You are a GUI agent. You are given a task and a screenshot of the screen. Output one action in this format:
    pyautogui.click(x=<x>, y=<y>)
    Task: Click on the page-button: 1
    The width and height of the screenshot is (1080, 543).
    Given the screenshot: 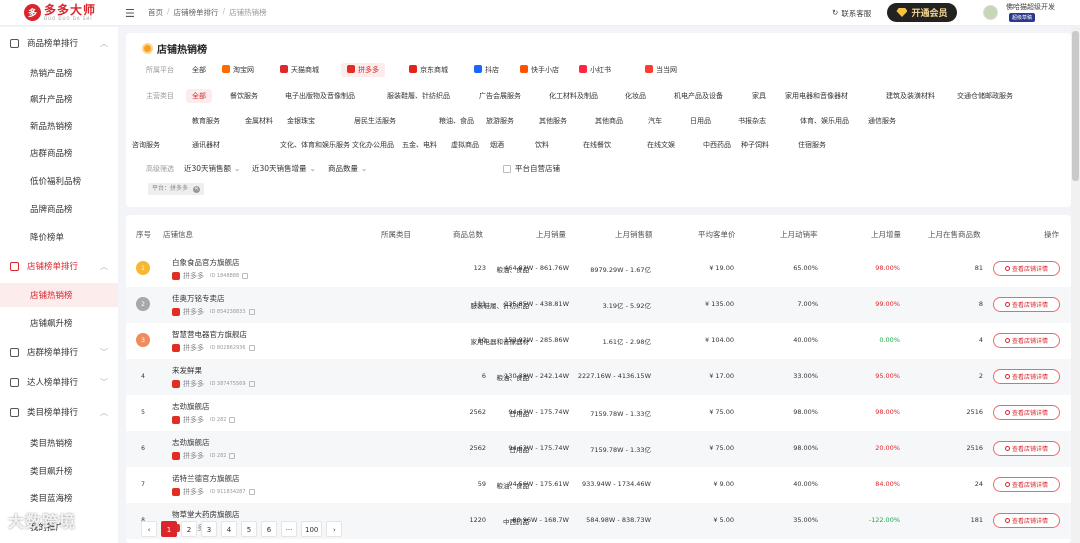 What is the action you would take?
    pyautogui.click(x=169, y=529)
    